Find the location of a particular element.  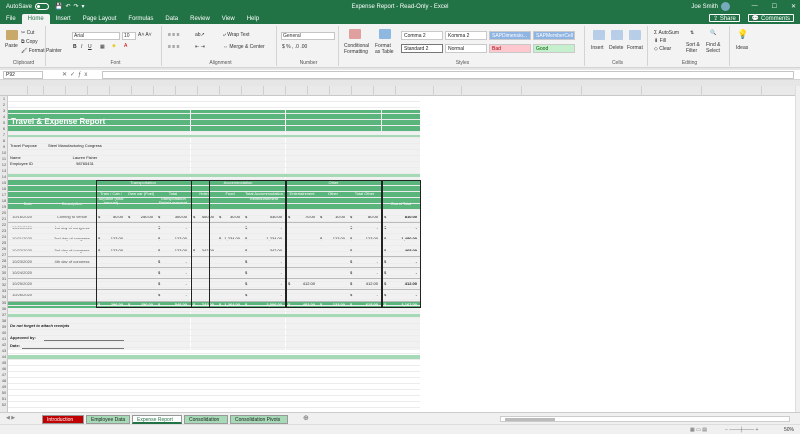

sort-filter-button: Sort & Filter is located at coordinates (695, 48).